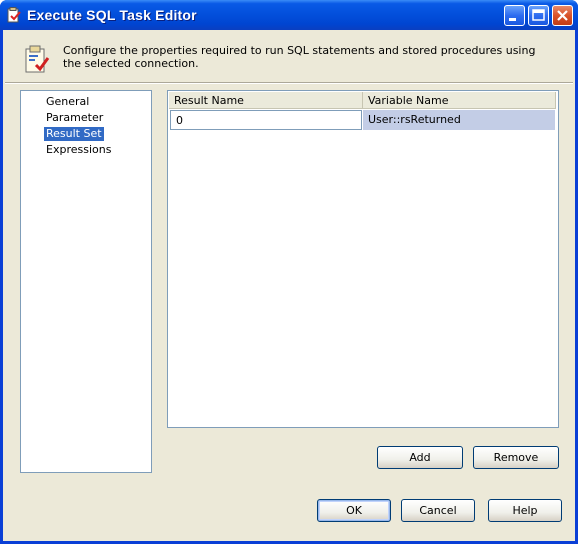  What do you see at coordinates (67, 102) in the screenshot?
I see `nav-item-general: General` at bounding box center [67, 102].